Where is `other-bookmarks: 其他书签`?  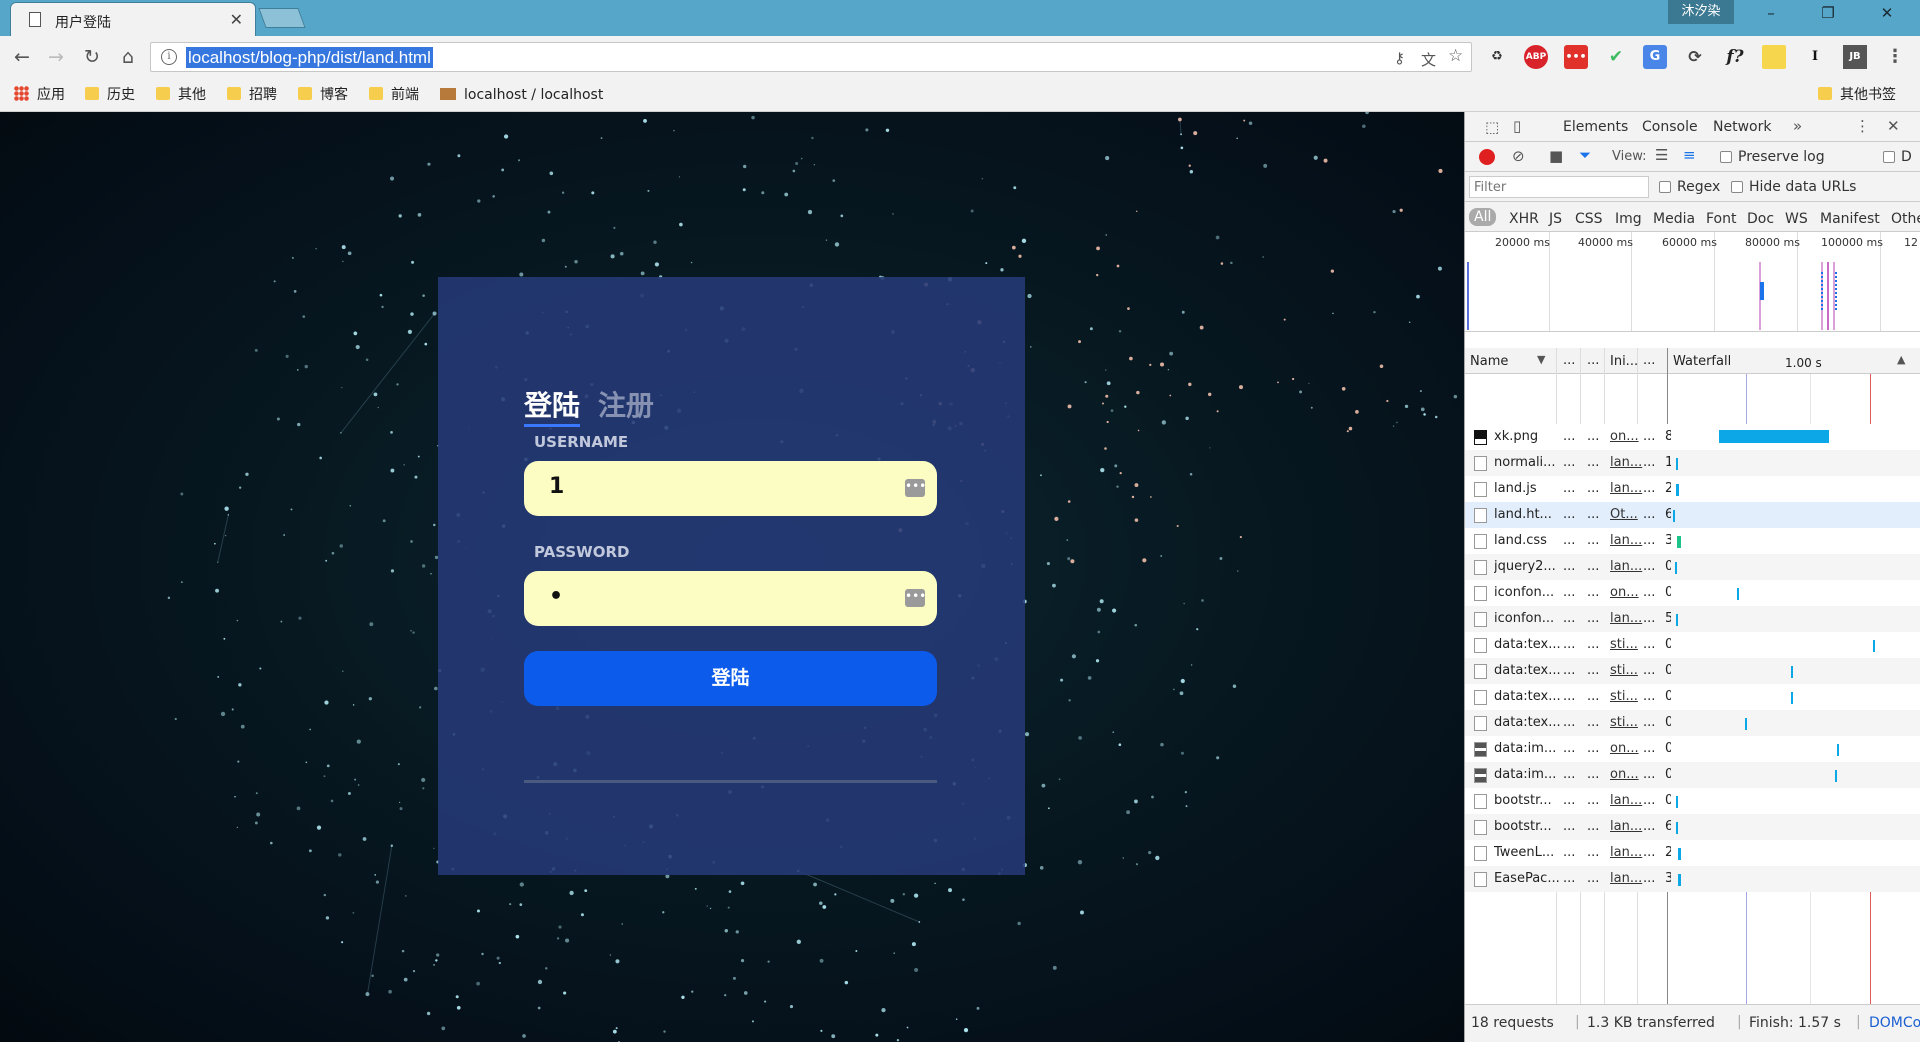 other-bookmarks: 其他书签 is located at coordinates (1857, 95).